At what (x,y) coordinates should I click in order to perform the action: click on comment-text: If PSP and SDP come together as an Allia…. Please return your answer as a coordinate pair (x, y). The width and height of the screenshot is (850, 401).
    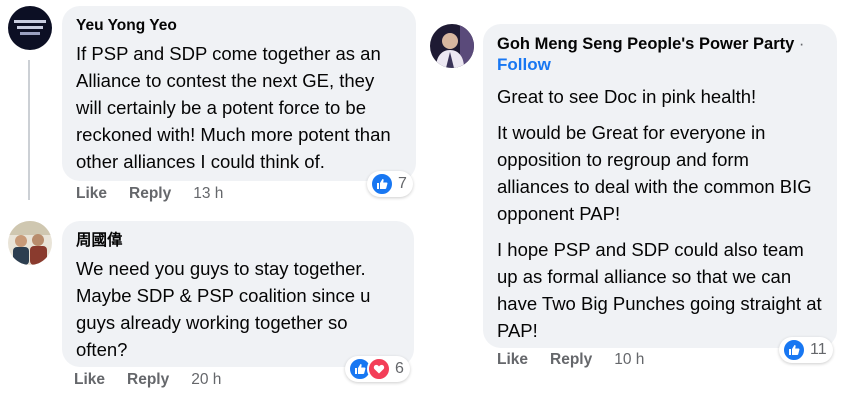
    Looking at the image, I should click on (233, 107).